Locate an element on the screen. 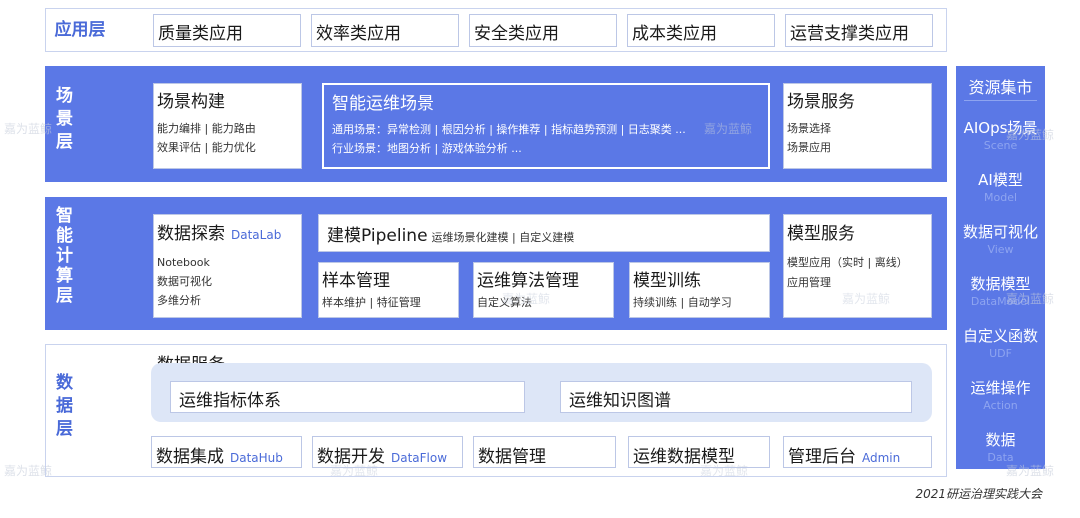  data-hub-box: 数据集成 DataHub is located at coordinates (226, 452).